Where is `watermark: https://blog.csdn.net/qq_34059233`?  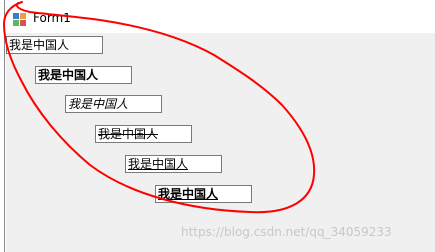
watermark: https://blog.csdn.net/qq_34059233 is located at coordinates (286, 232).